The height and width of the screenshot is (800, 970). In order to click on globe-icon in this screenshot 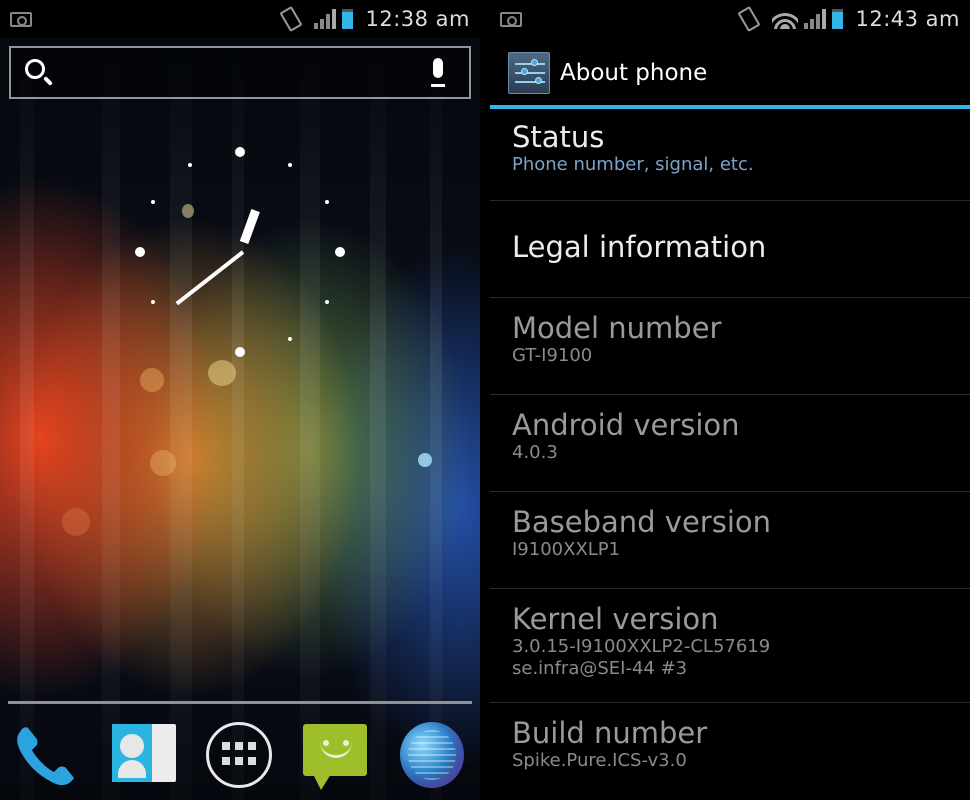, I will do `click(432, 755)`.